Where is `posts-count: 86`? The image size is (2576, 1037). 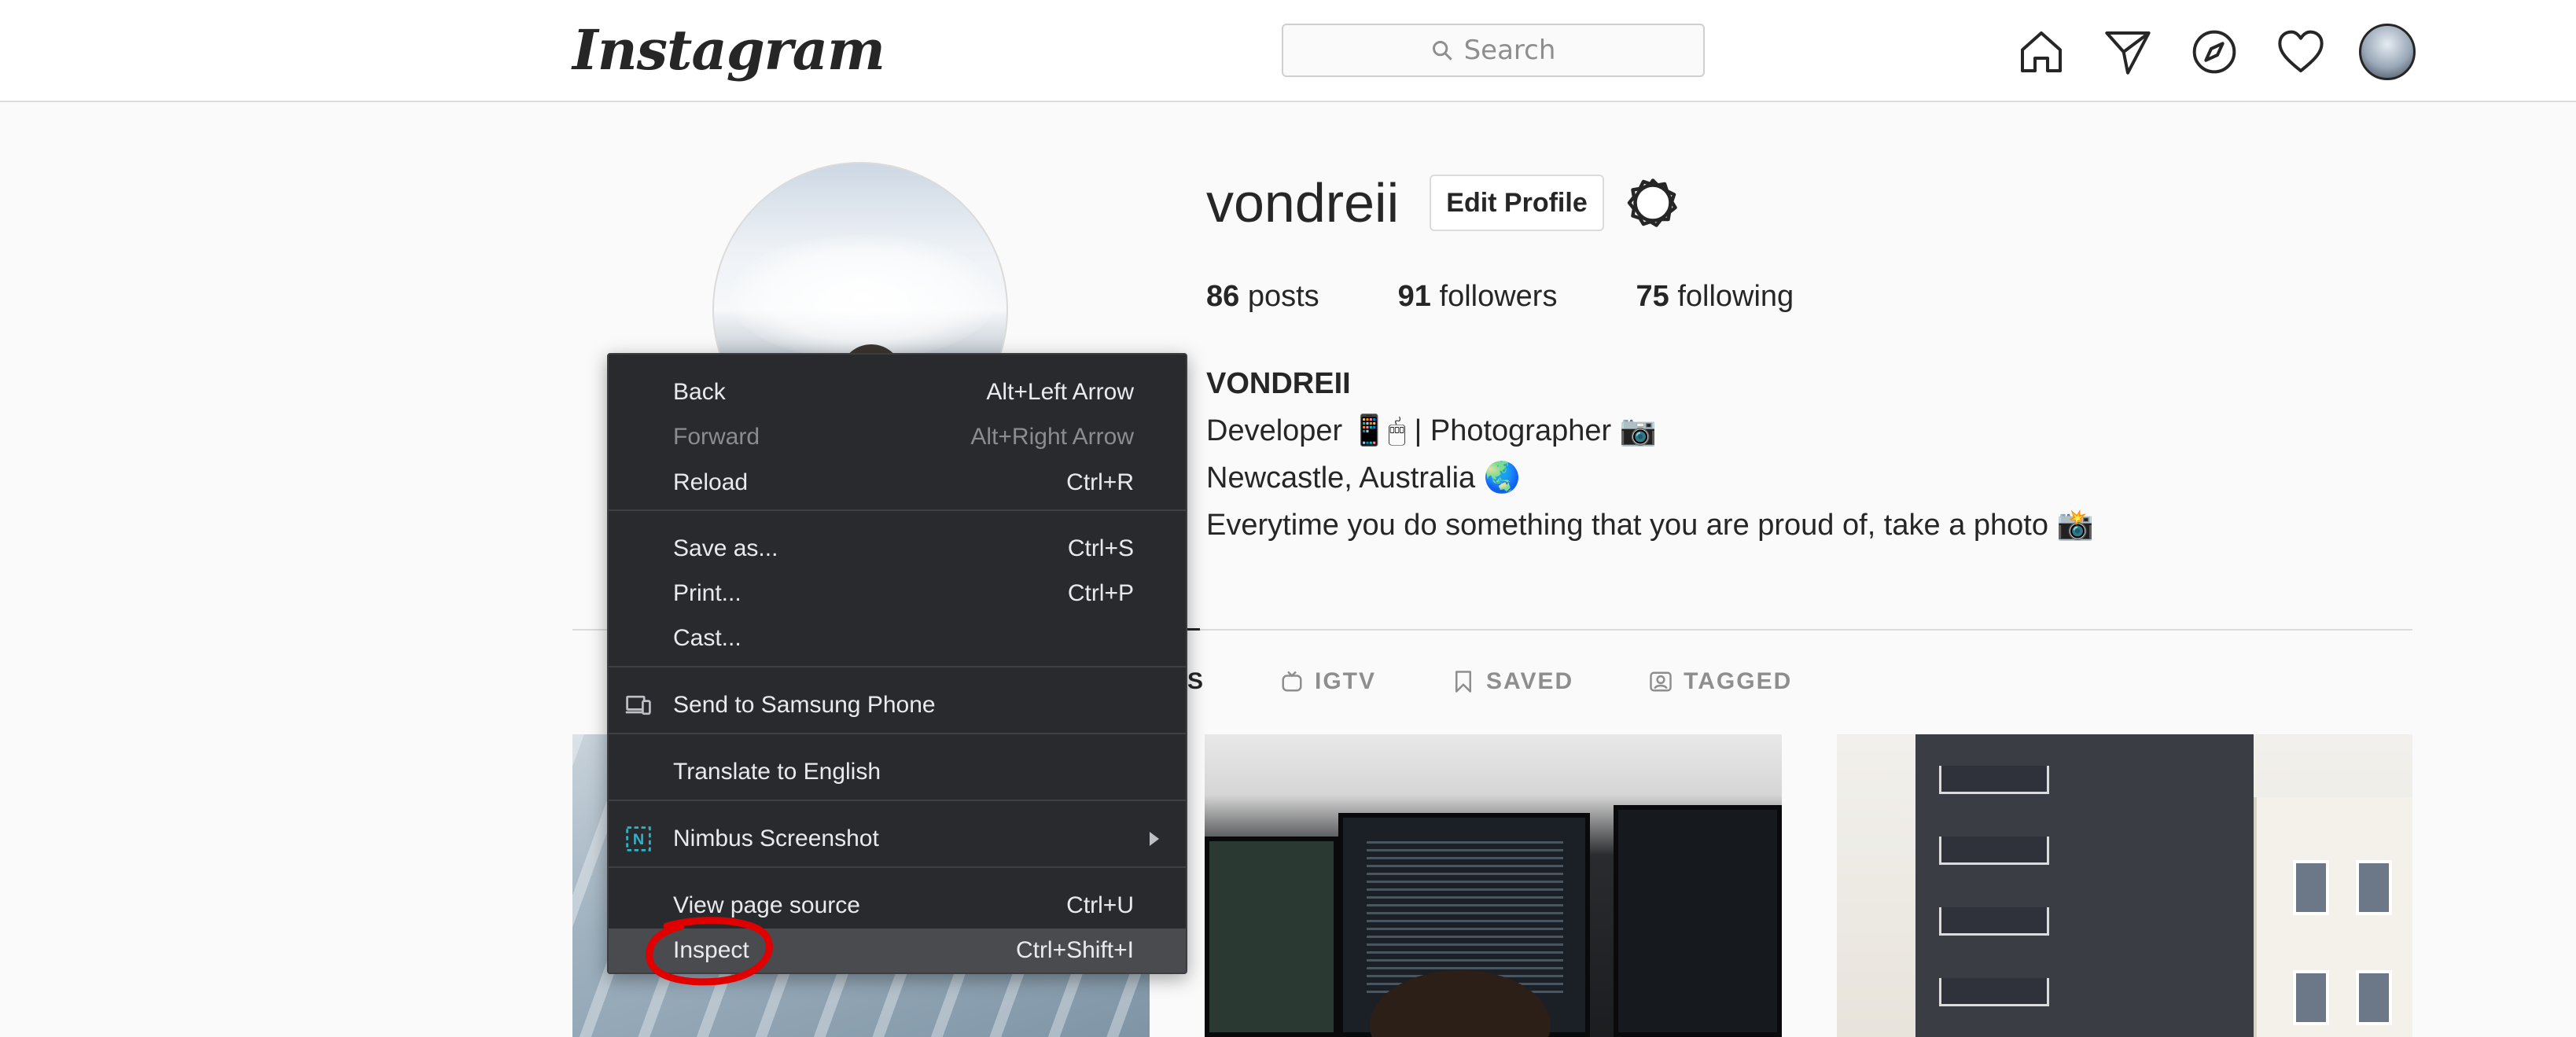
posts-count: 86 is located at coordinates (1223, 296).